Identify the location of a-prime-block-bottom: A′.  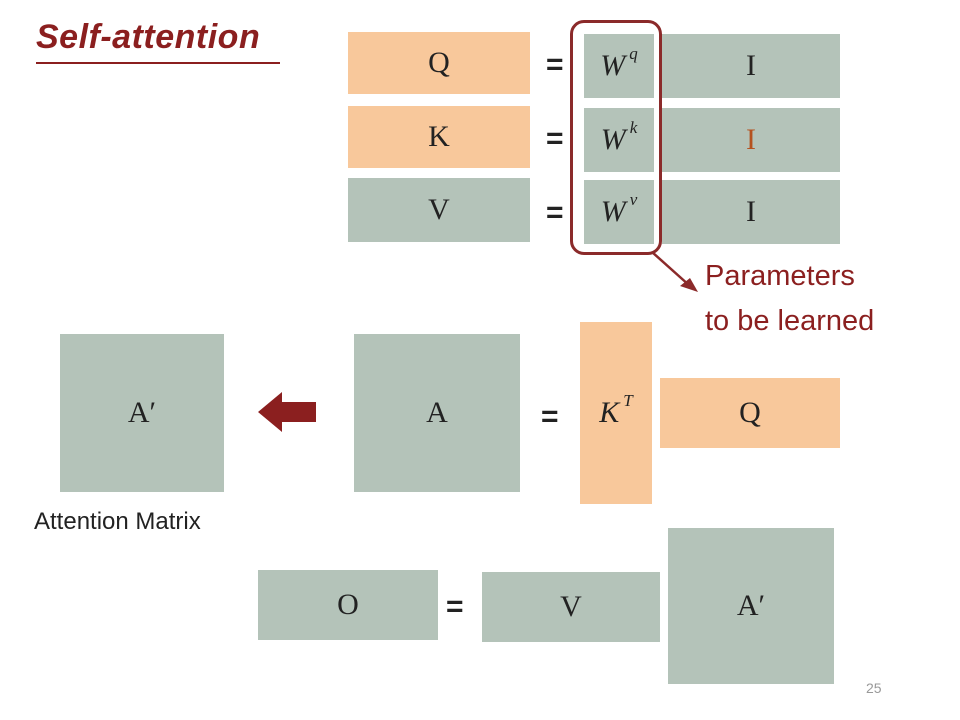
(751, 606).